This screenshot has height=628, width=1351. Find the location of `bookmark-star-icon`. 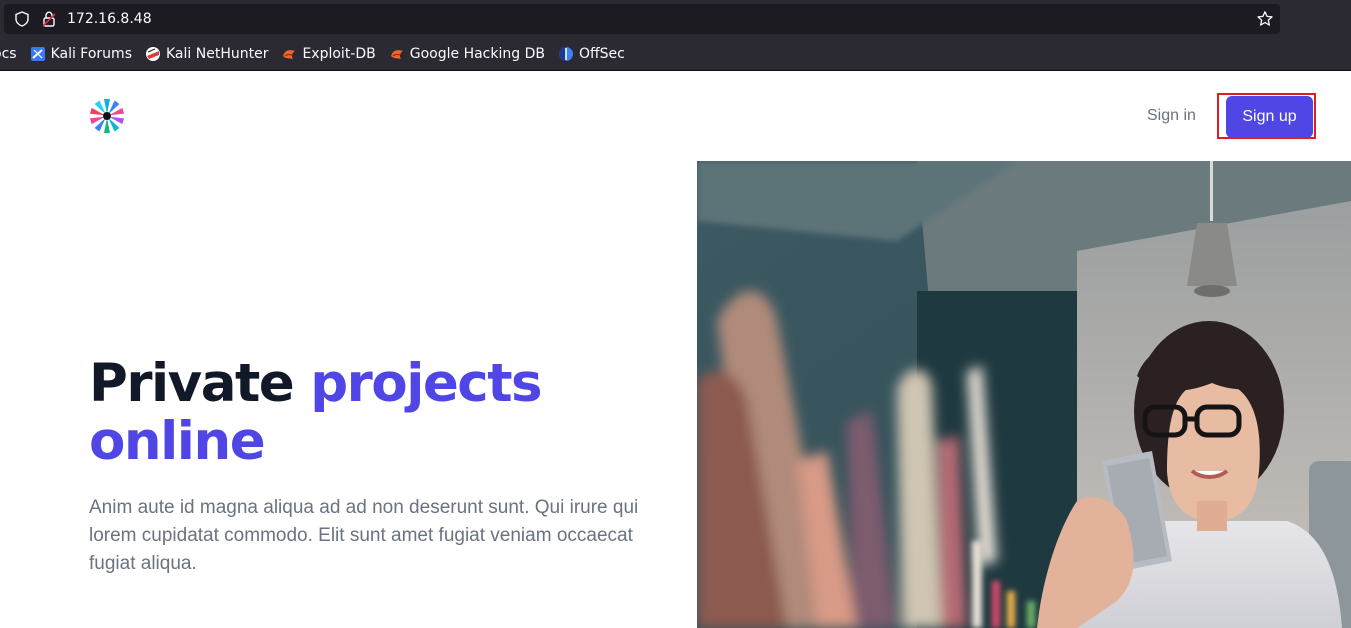

bookmark-star-icon is located at coordinates (1265, 19).